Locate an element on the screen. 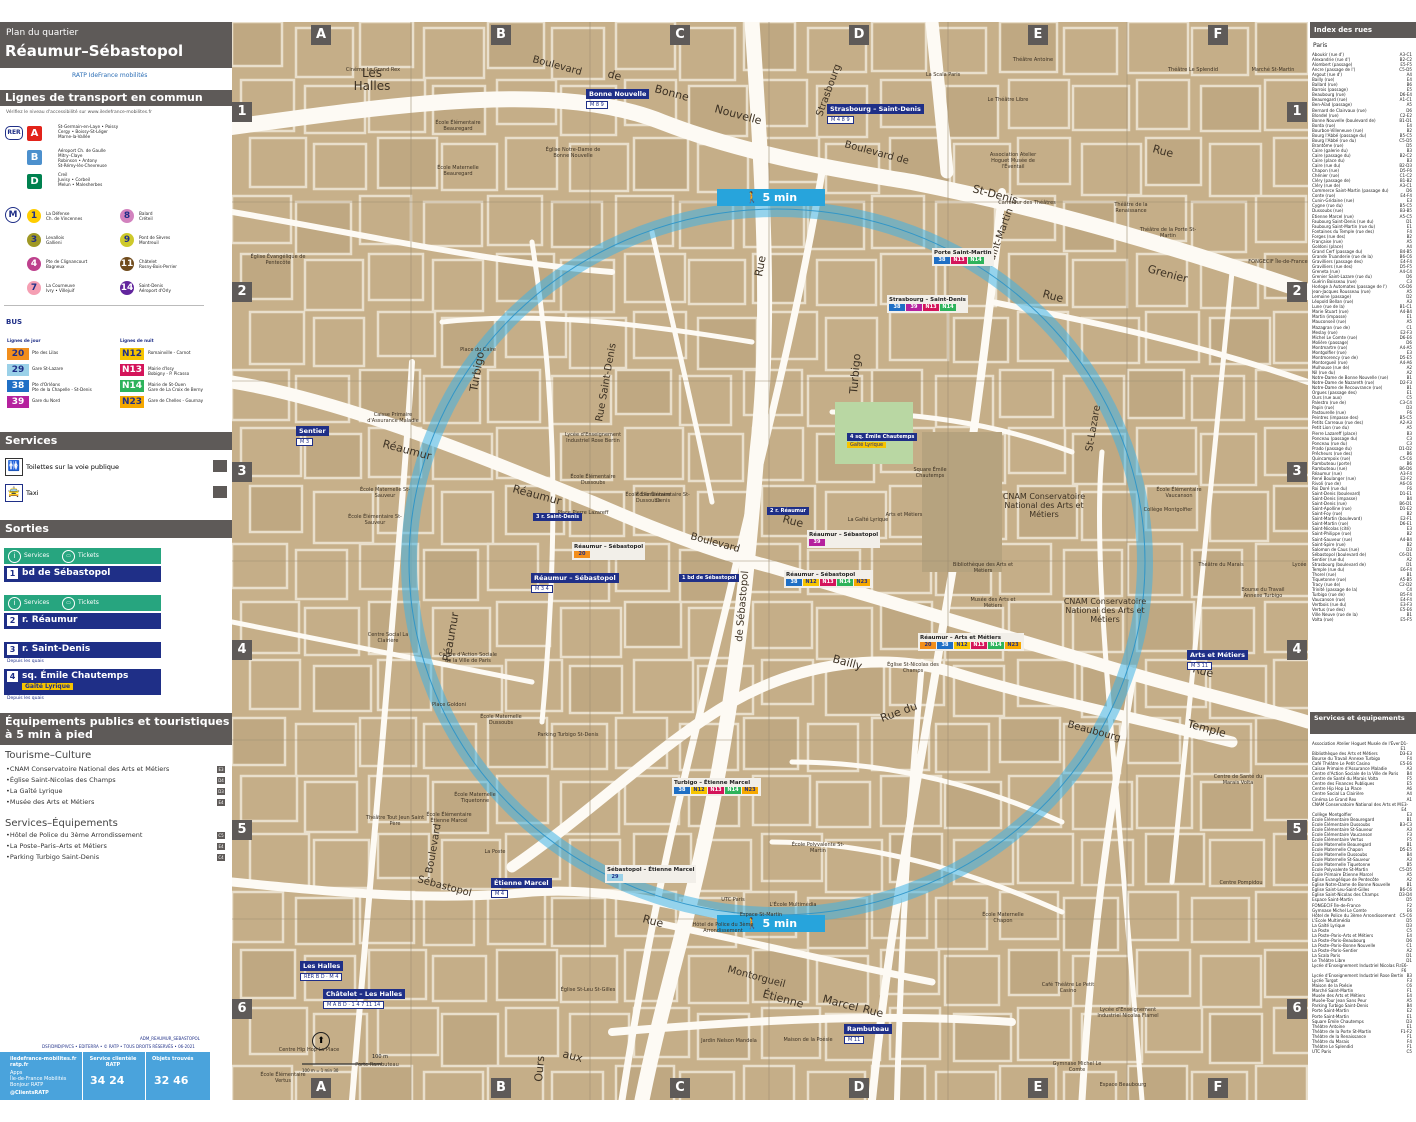 The image size is (1416, 1122). bus-line-n14-badge: N14 is located at coordinates (132, 386).